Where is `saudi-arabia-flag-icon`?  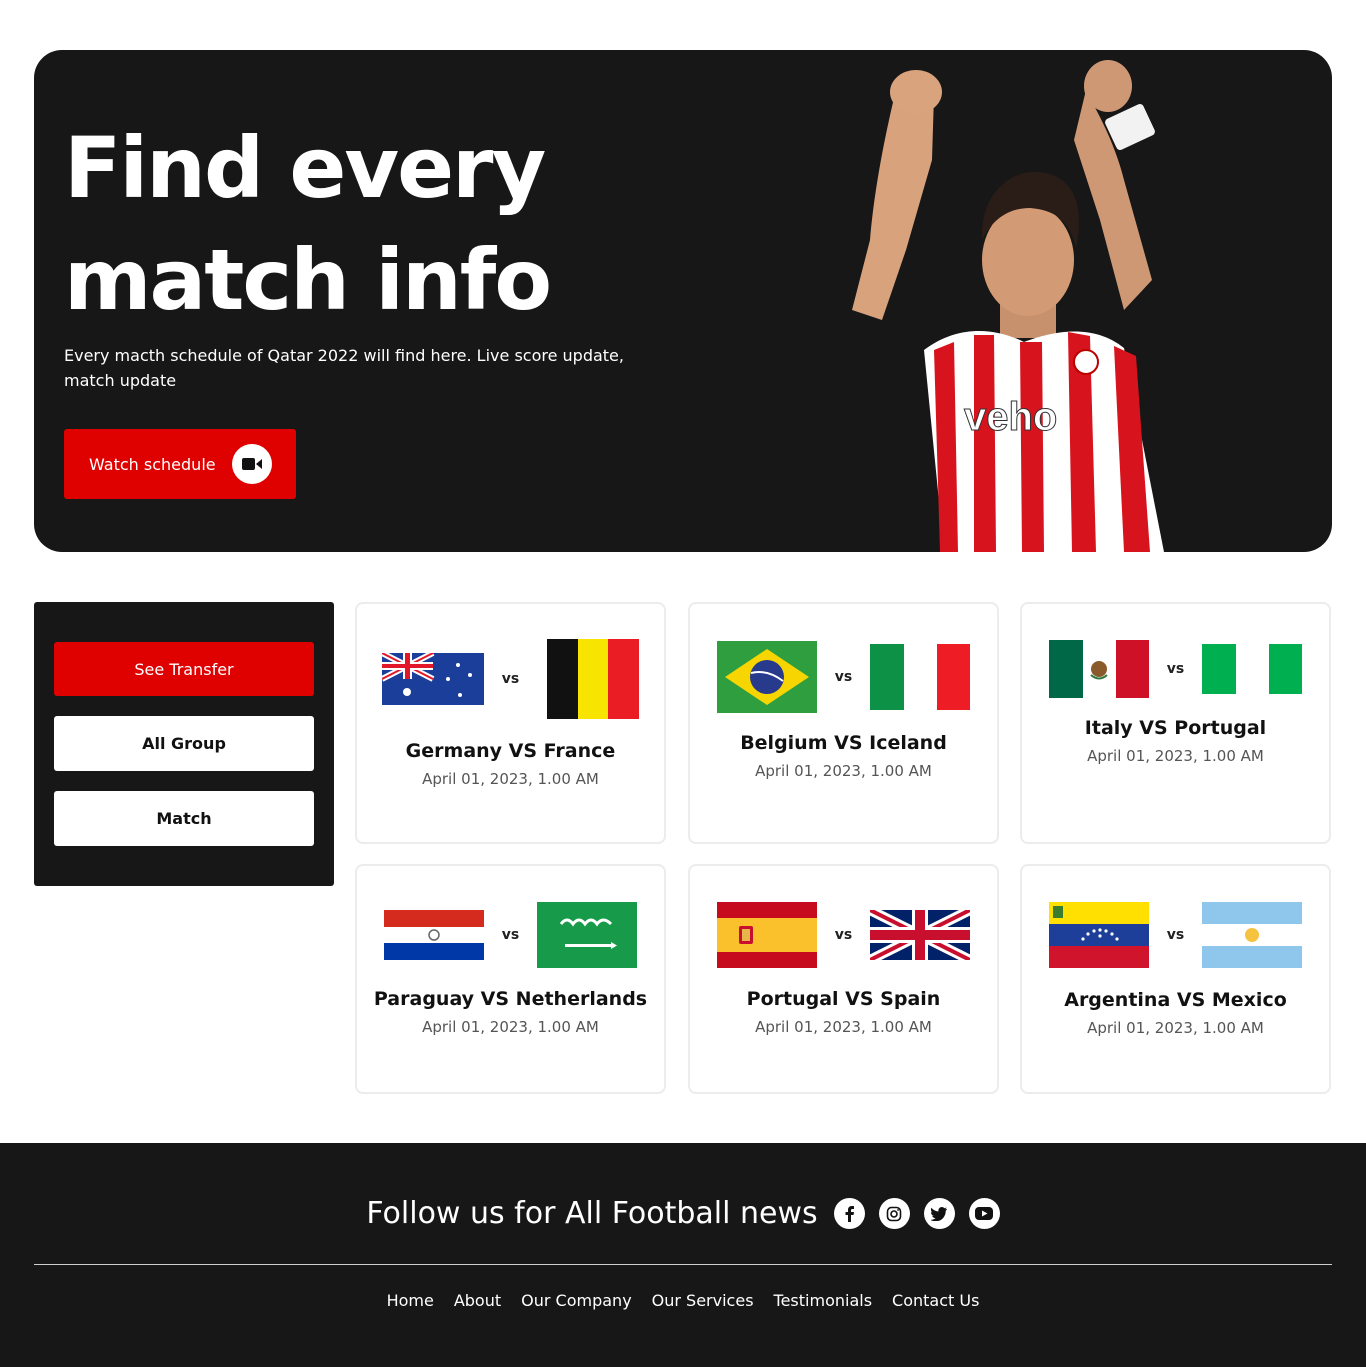
saudi-arabia-flag-icon is located at coordinates (587, 935).